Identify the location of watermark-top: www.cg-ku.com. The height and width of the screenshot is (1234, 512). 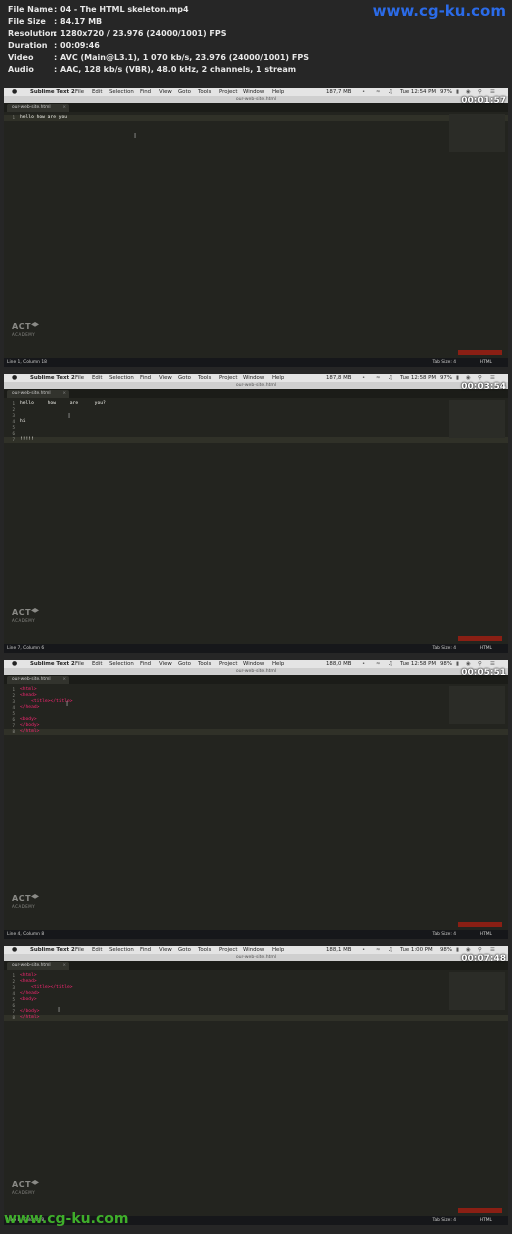
(439, 11).